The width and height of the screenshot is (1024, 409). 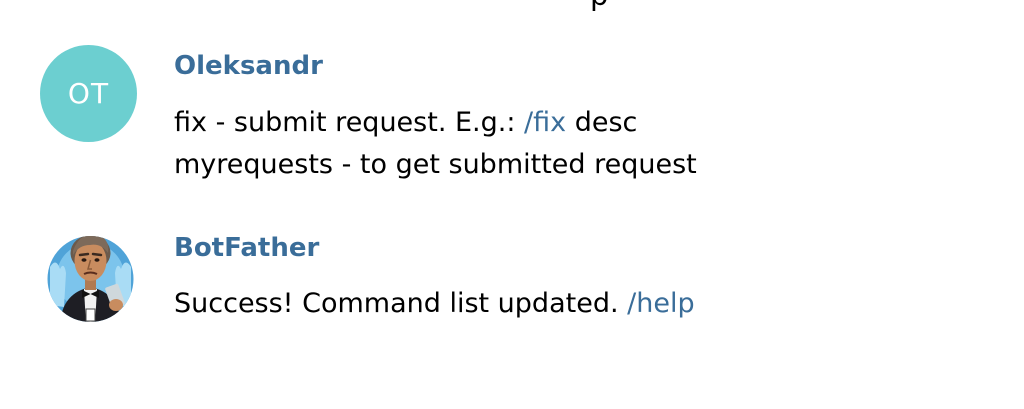 What do you see at coordinates (246, 248) in the screenshot?
I see `sender-name: BotFather` at bounding box center [246, 248].